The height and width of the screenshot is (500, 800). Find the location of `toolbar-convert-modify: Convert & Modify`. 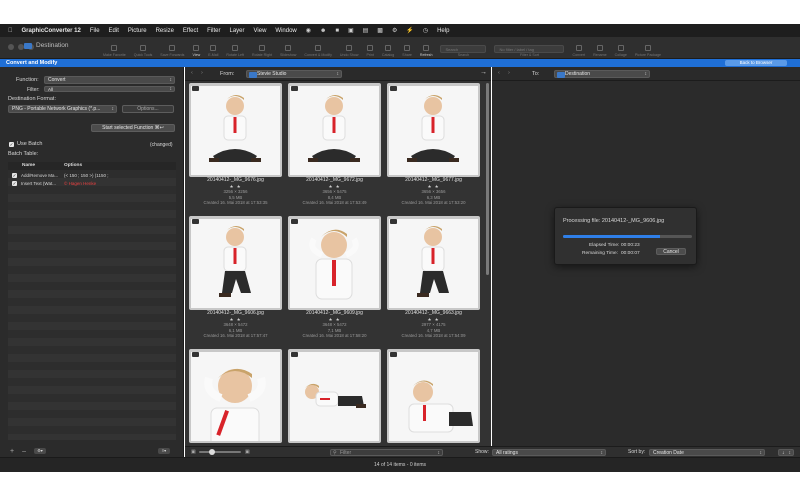

toolbar-convert-modify: Convert & Modify is located at coordinates (318, 48).